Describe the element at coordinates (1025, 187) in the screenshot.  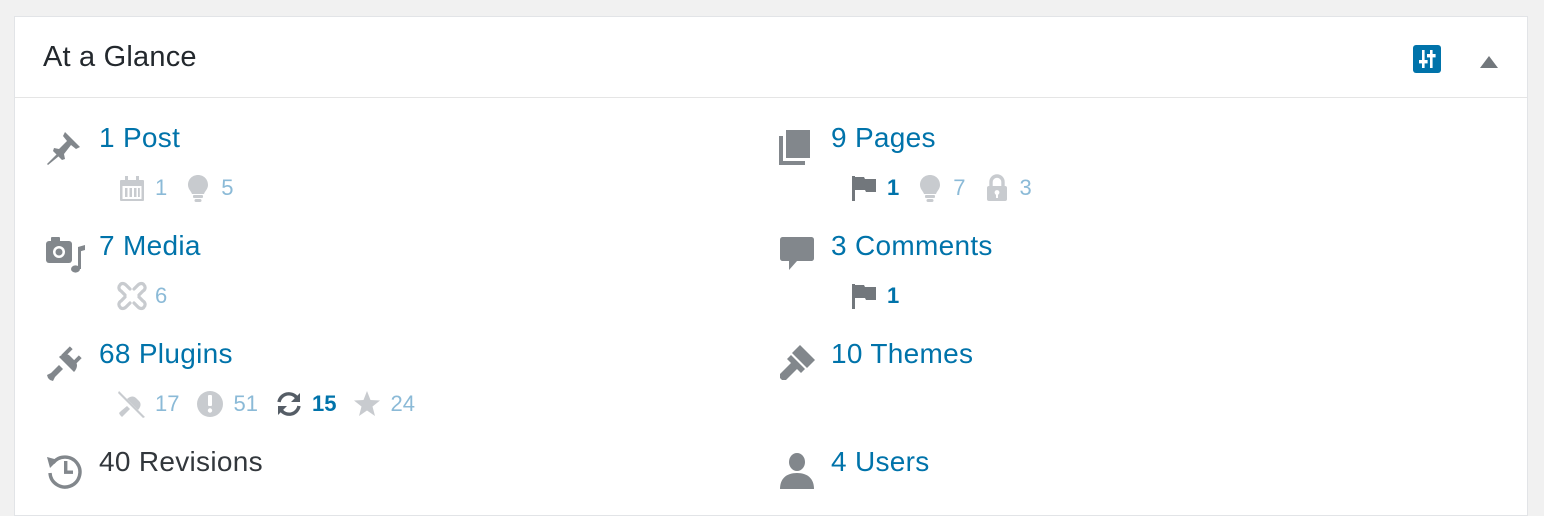
I see `private-count: 3` at that location.